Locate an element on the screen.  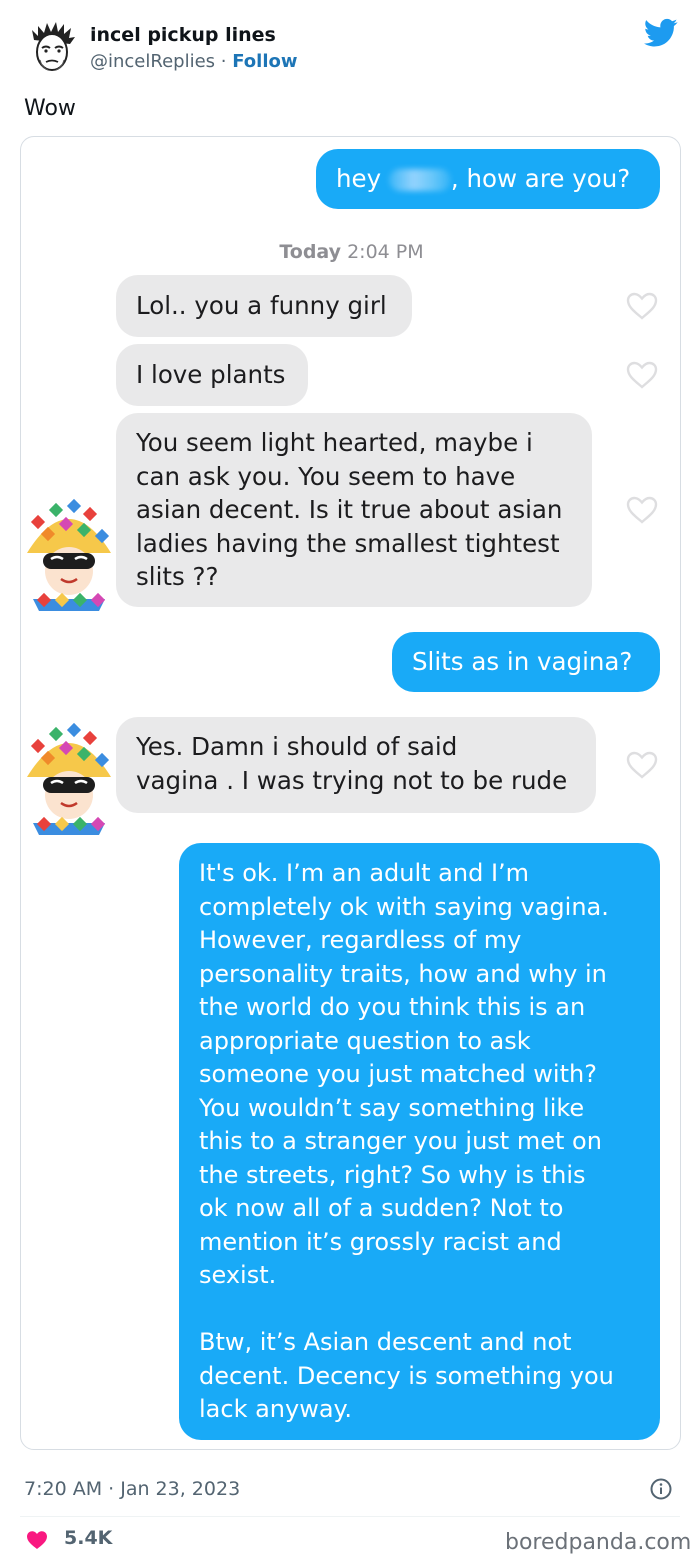
message-line: someone you just matched with? is located at coordinates (398, 1074).